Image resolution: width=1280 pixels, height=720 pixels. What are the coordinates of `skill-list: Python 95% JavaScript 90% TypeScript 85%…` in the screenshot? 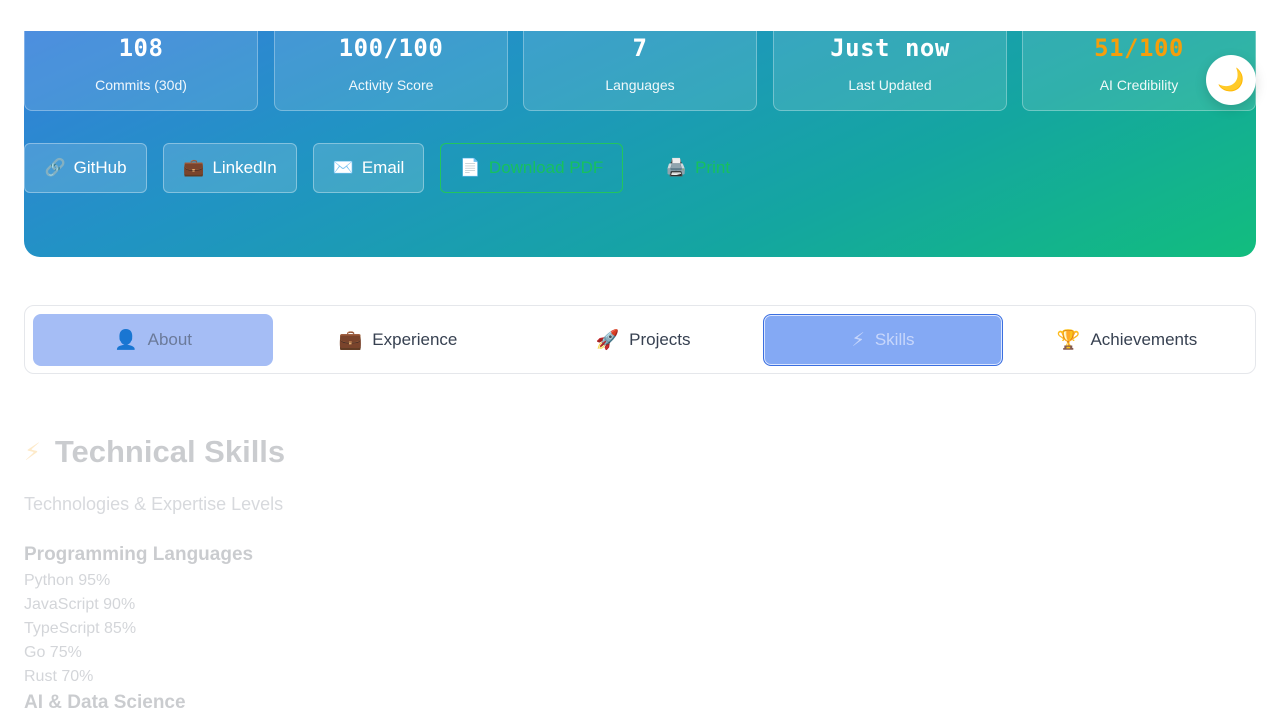 It's located at (80, 629).